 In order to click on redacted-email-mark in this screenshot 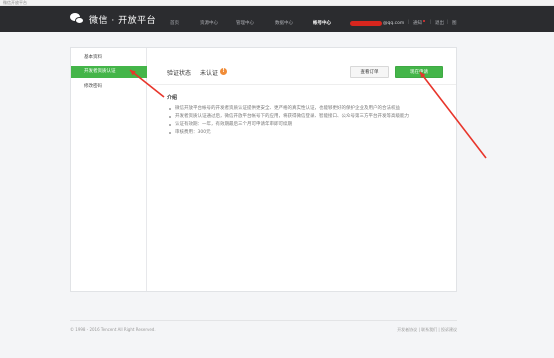, I will do `click(366, 23)`.